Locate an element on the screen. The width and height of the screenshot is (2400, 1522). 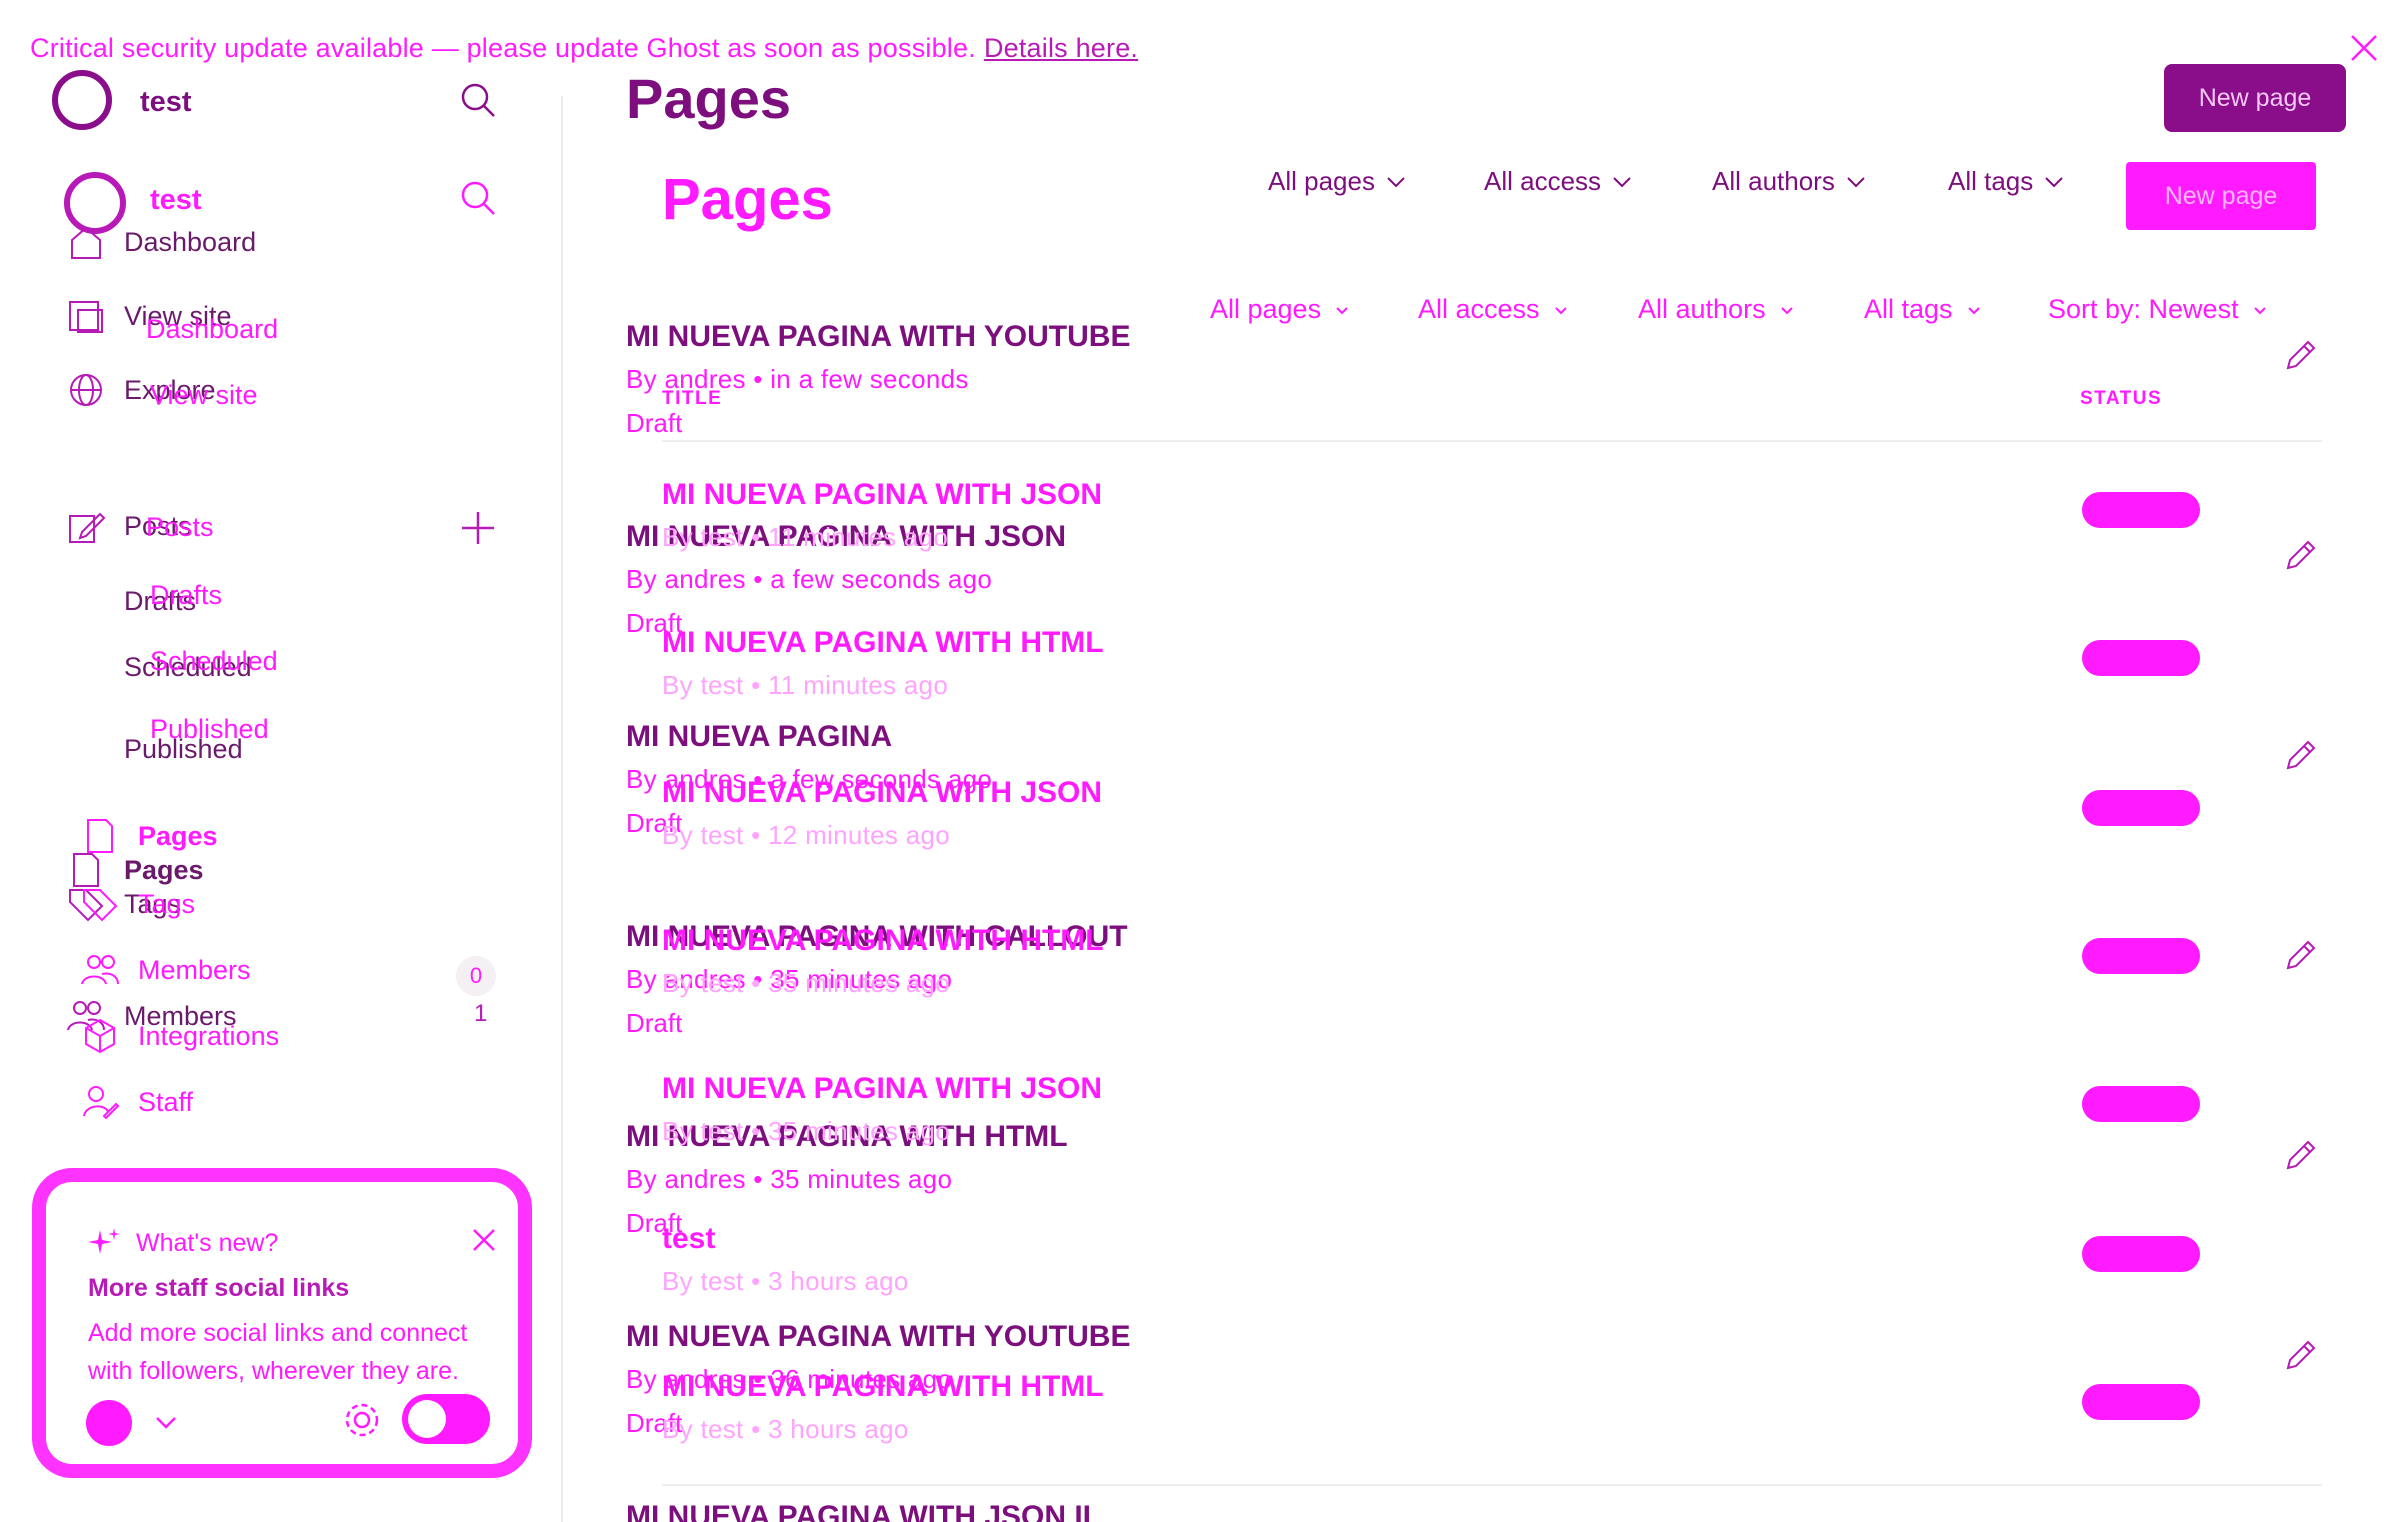
nav-label: Dashboard is located at coordinates (190, 241).